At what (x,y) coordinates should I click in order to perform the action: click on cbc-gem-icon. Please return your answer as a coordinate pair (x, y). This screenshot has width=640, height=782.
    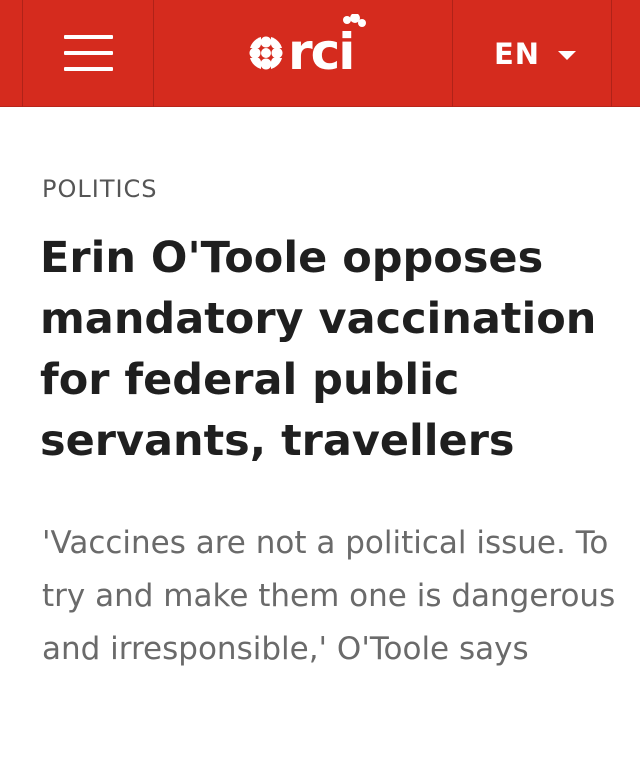
    Looking at the image, I should click on (266, 53).